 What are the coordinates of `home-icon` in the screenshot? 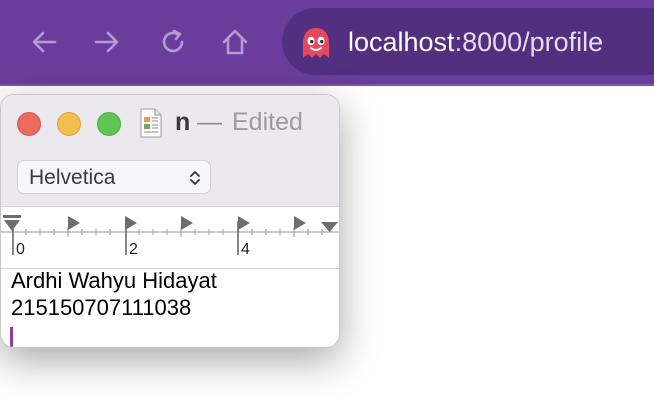 It's located at (235, 42).